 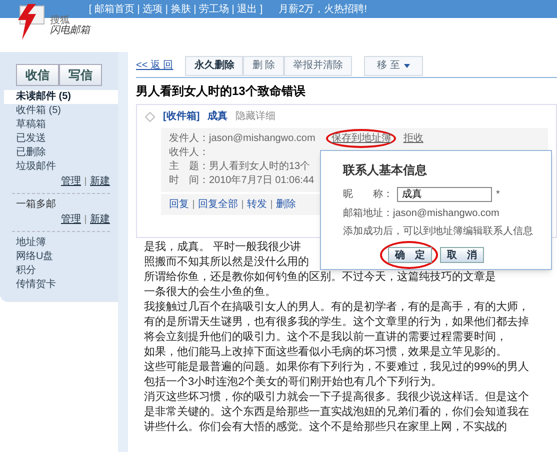 What do you see at coordinates (61, 139) in the screenshot?
I see `folder-item: 已发送` at bounding box center [61, 139].